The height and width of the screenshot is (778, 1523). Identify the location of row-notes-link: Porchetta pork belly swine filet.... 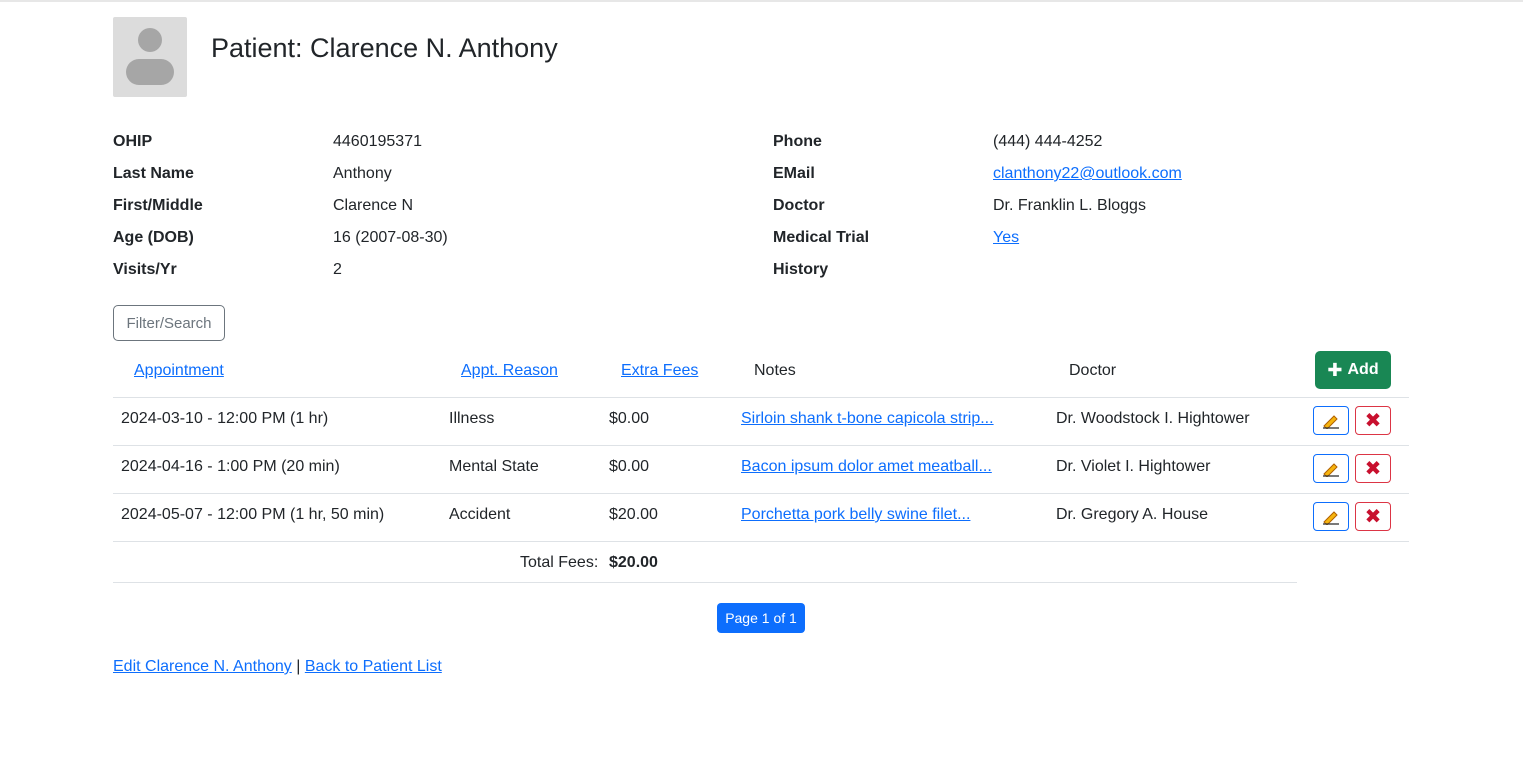
(855, 515).